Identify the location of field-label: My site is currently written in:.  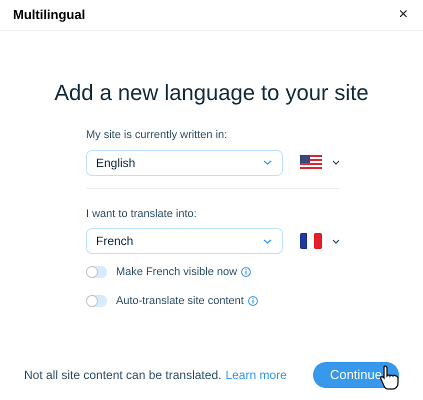
(157, 135).